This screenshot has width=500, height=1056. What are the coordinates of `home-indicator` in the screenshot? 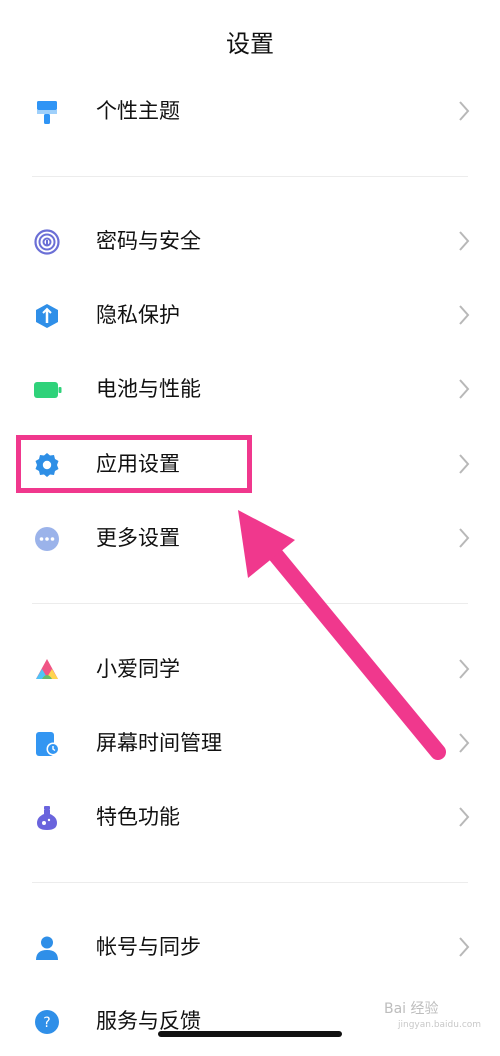 It's located at (250, 1034).